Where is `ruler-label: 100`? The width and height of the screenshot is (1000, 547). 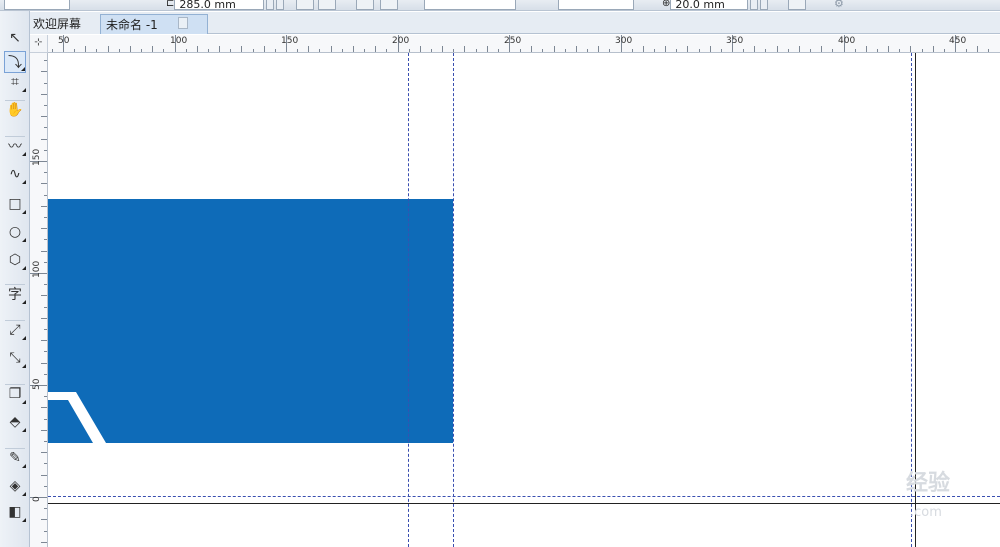
ruler-label: 100 is located at coordinates (37, 269).